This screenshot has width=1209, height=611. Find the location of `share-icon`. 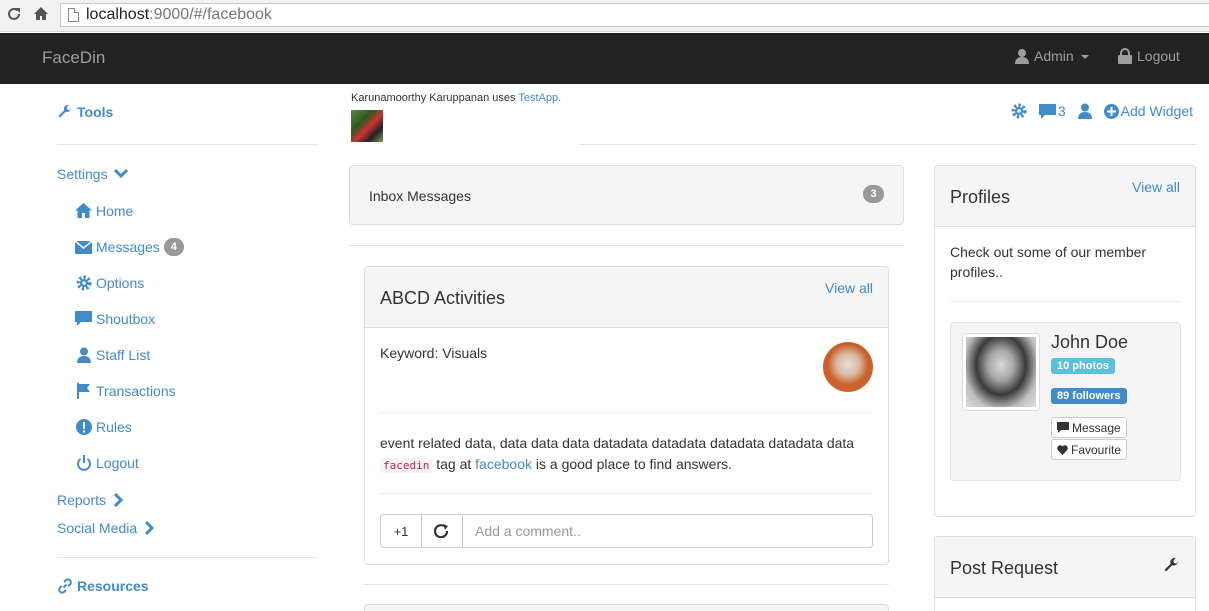

share-icon is located at coordinates (441, 531).